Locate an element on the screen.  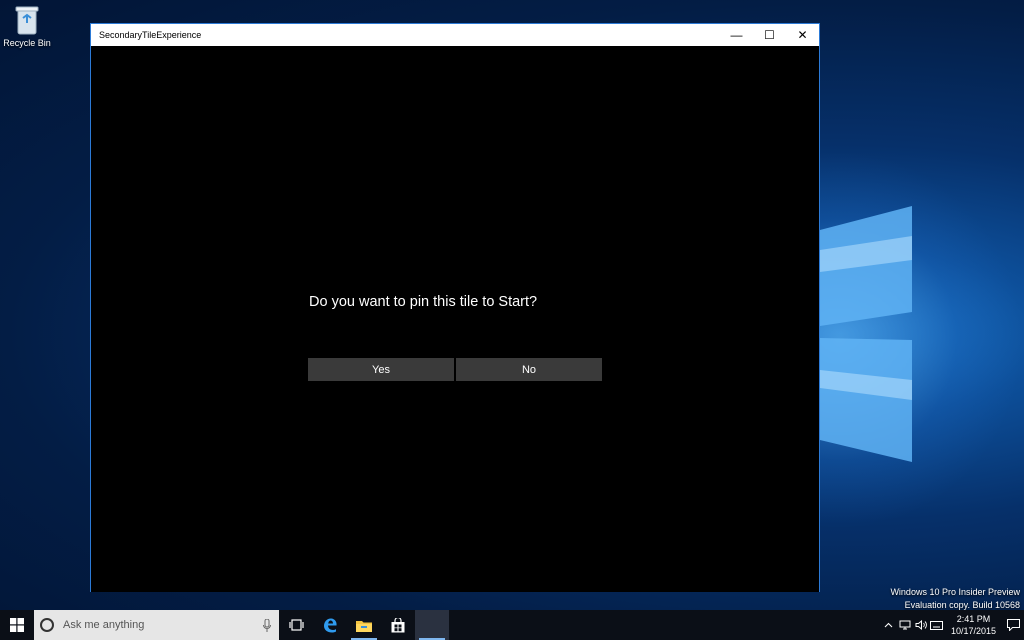
window-controls: — ☐ ✕ is located at coordinates (769, 35).